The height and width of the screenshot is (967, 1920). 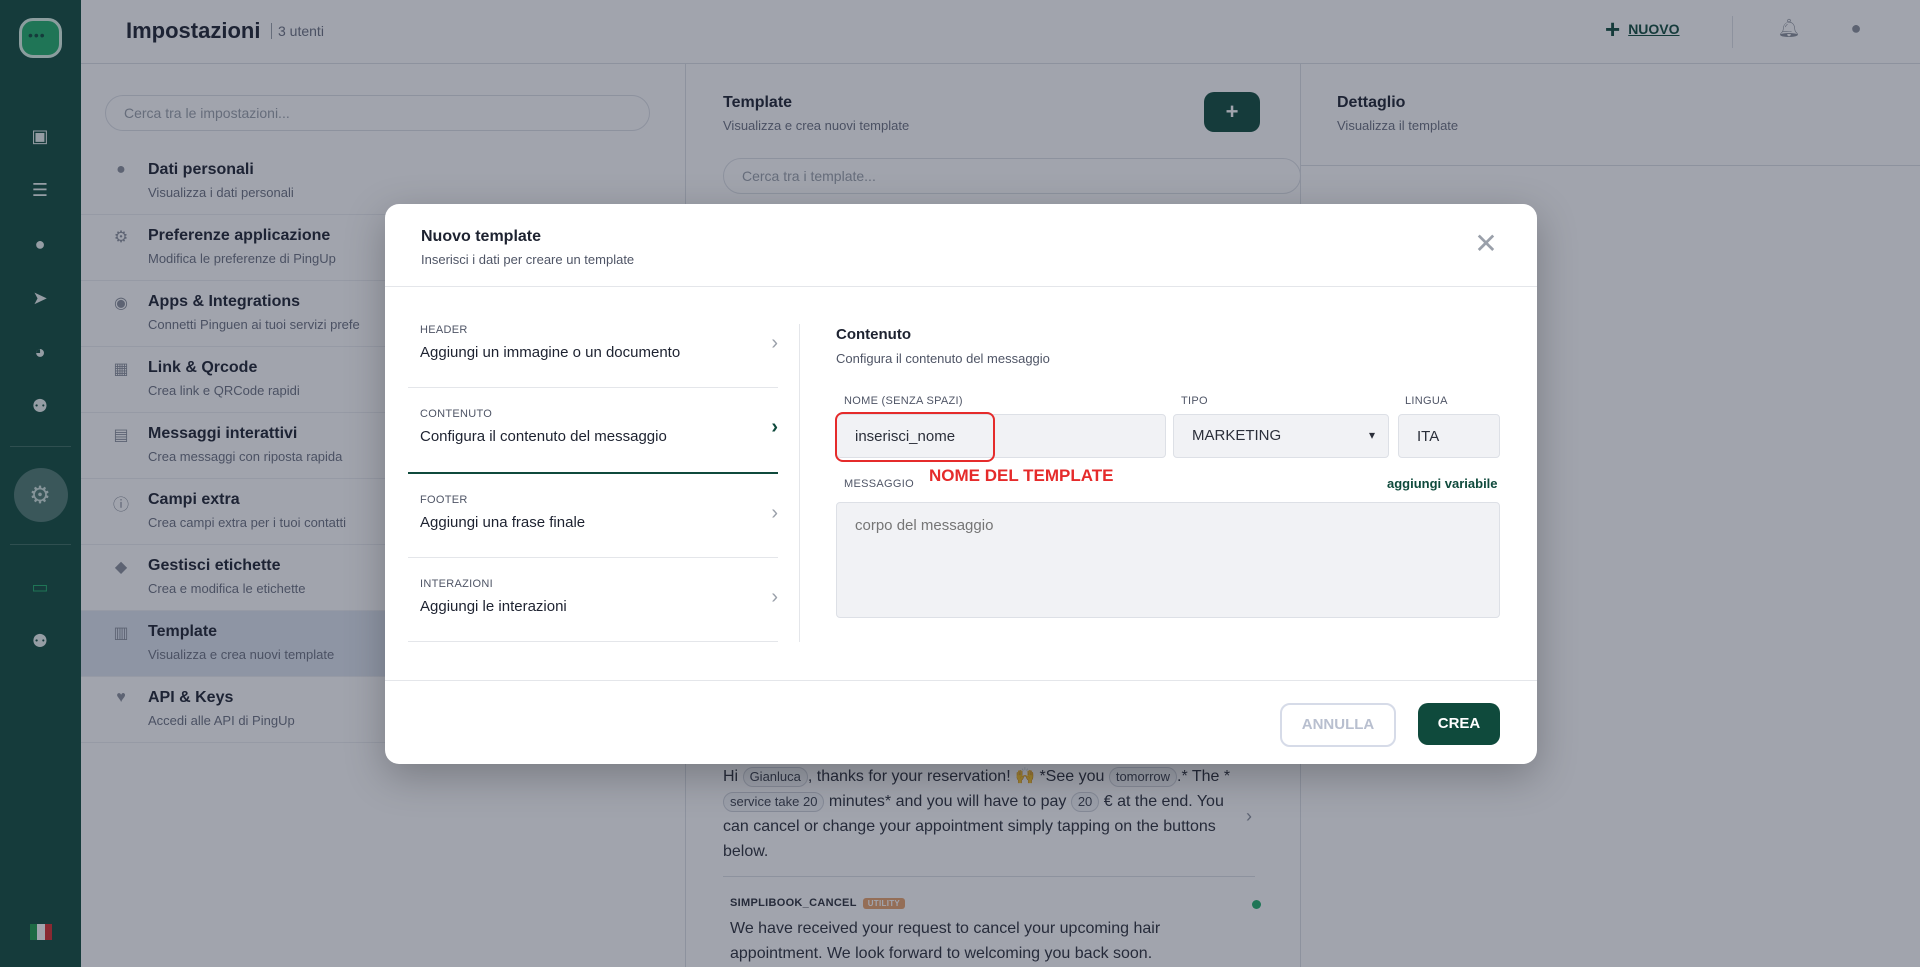 What do you see at coordinates (1281, 436) in the screenshot?
I see `tipo-select: MARKETING` at bounding box center [1281, 436].